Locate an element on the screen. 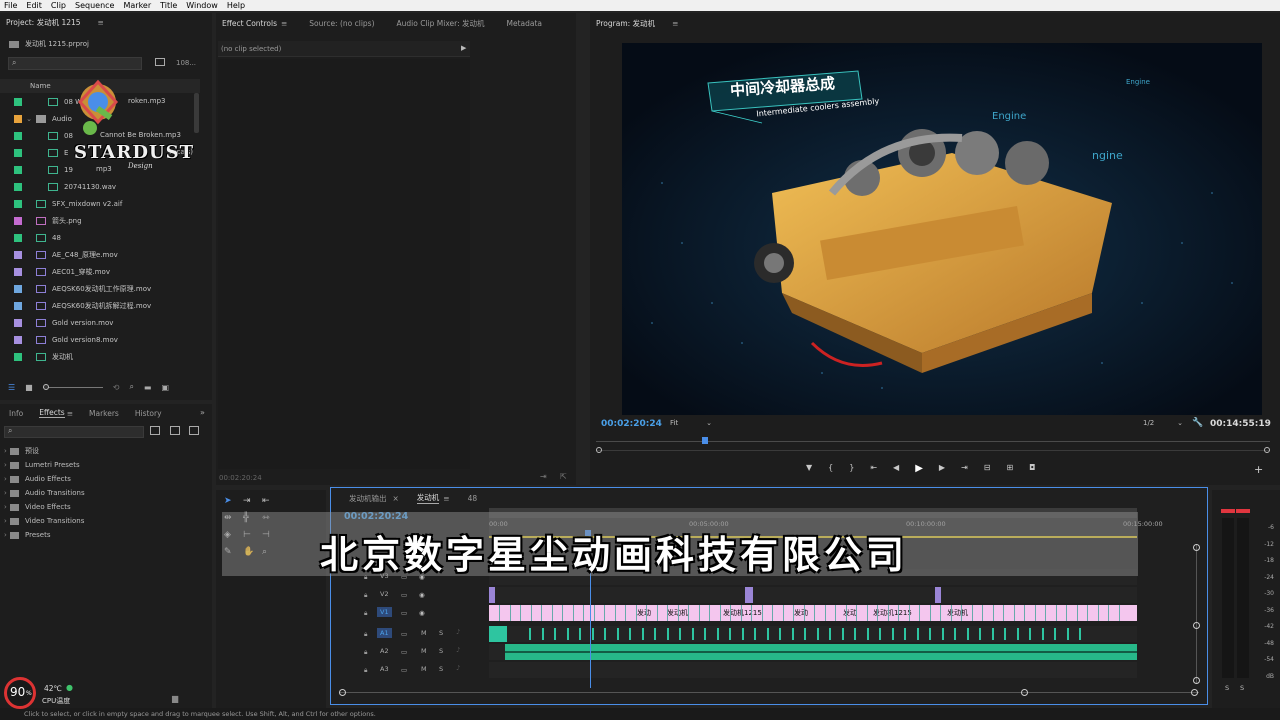 This screenshot has height=720, width=1280. track-header: 🔒︎ A1 ▭ M S ♪ is located at coordinates (411, 634).